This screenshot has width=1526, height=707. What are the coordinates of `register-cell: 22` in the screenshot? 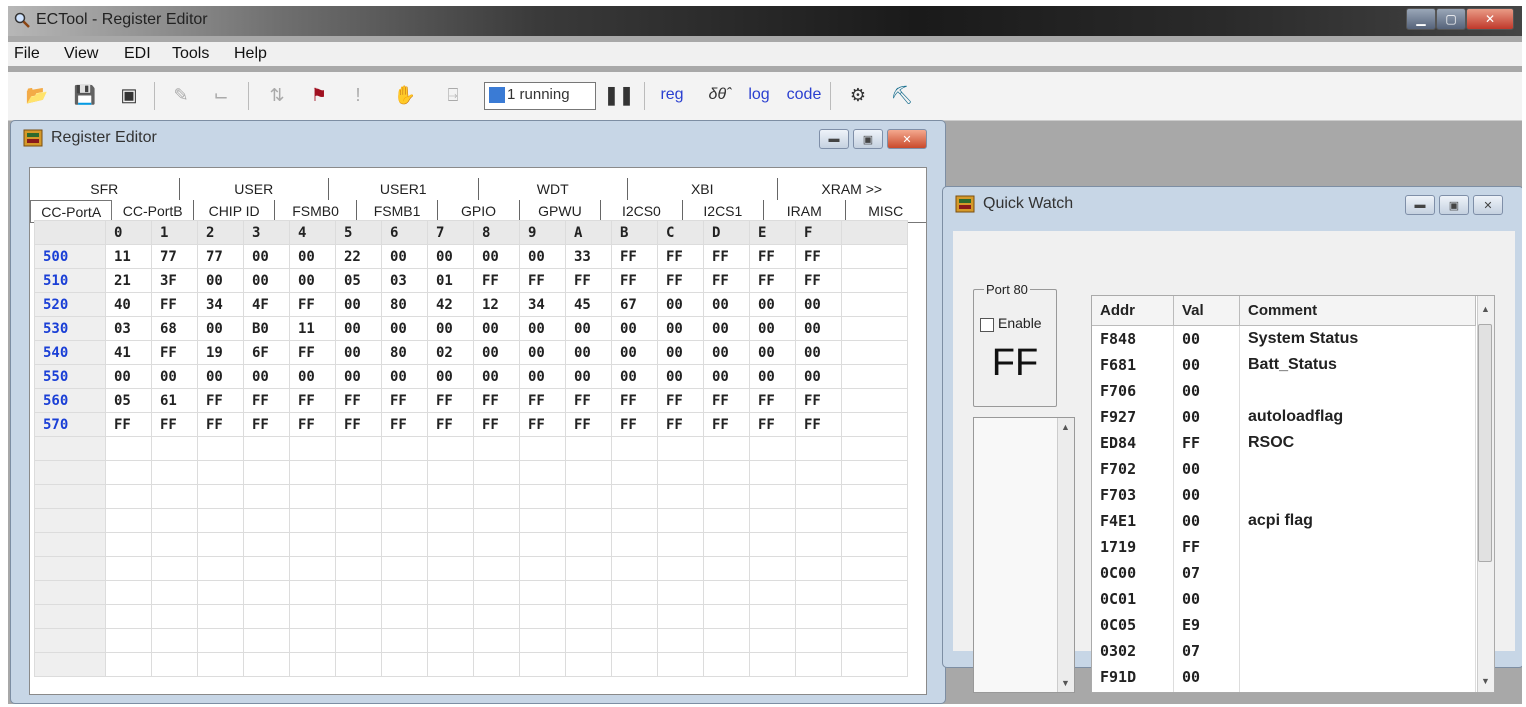 It's located at (358, 256).